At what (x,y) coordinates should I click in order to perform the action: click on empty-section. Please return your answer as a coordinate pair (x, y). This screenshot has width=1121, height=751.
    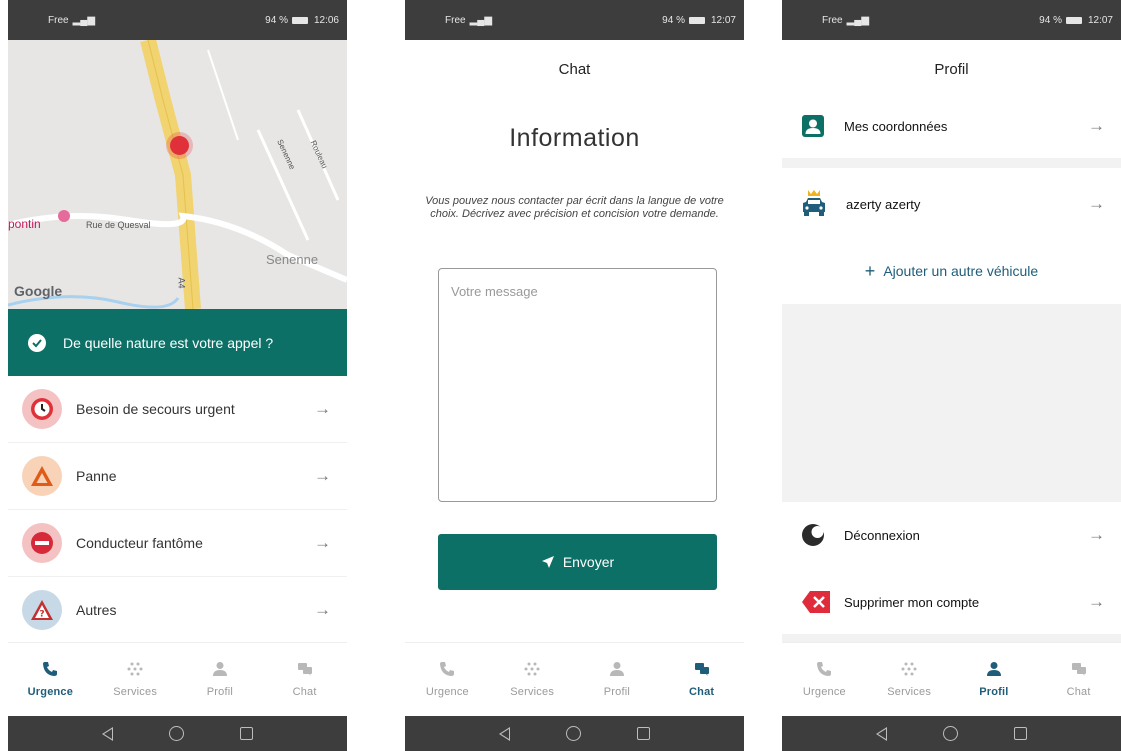
    Looking at the image, I should click on (951, 403).